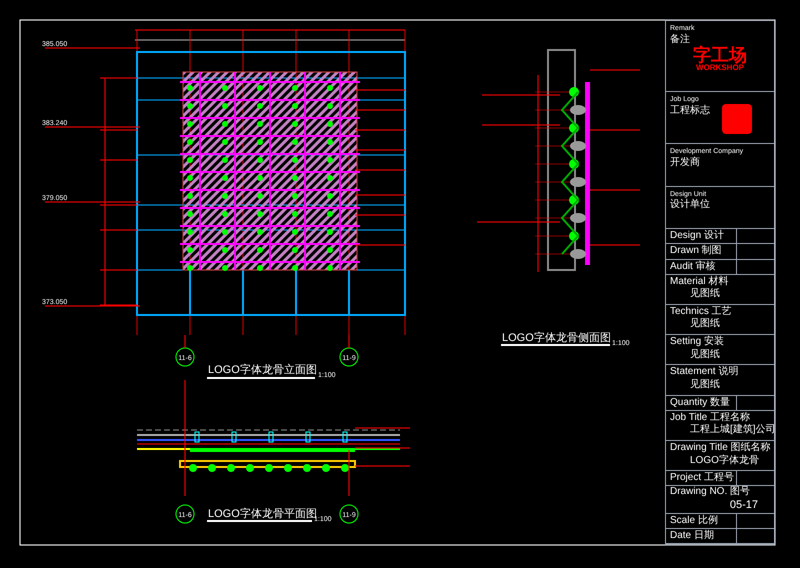  What do you see at coordinates (711, 492) in the screenshot?
I see `field-label: Drawing NO. 图号` at bounding box center [711, 492].